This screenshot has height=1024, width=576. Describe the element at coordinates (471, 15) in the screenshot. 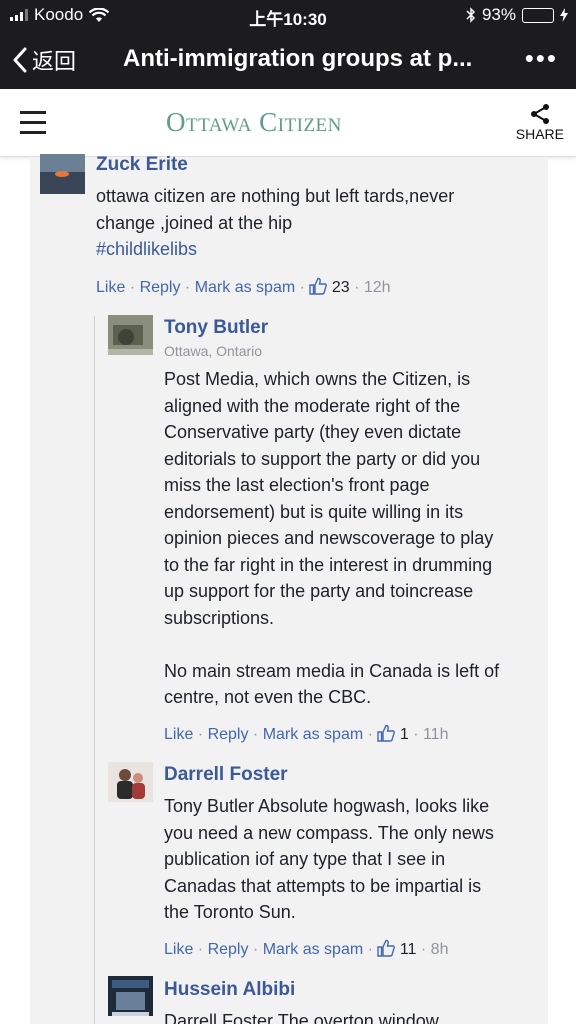

I see `bluetooth-icon` at that location.